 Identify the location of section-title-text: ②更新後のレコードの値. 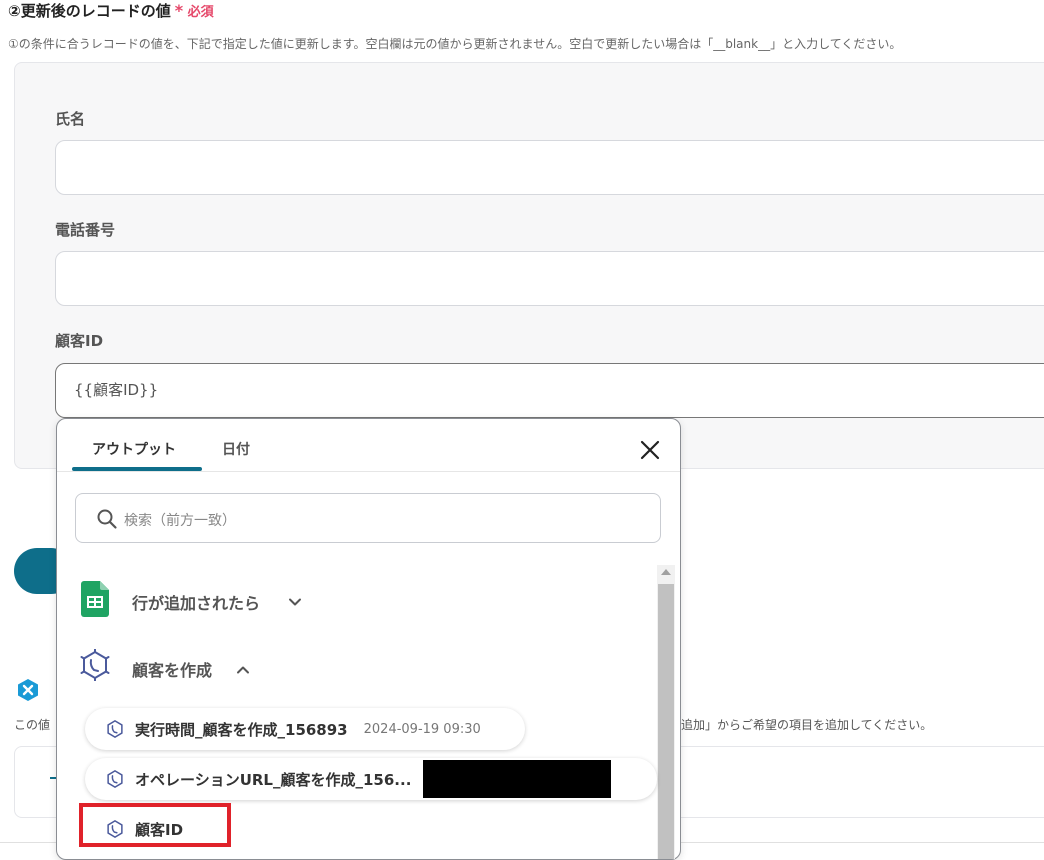
(89, 11).